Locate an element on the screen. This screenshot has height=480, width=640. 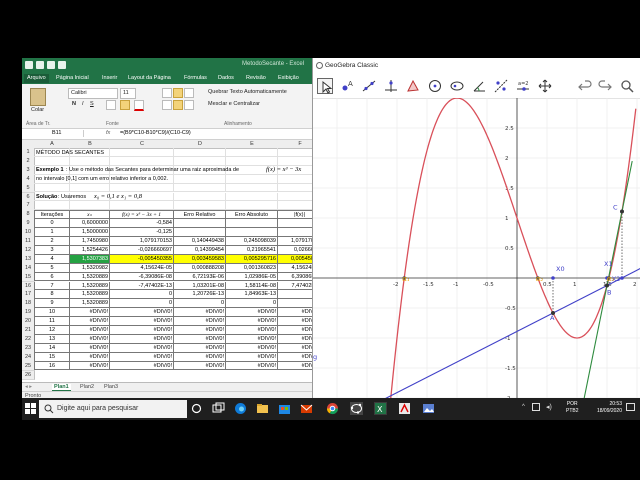
save-icon is located at coordinates (40, 65).